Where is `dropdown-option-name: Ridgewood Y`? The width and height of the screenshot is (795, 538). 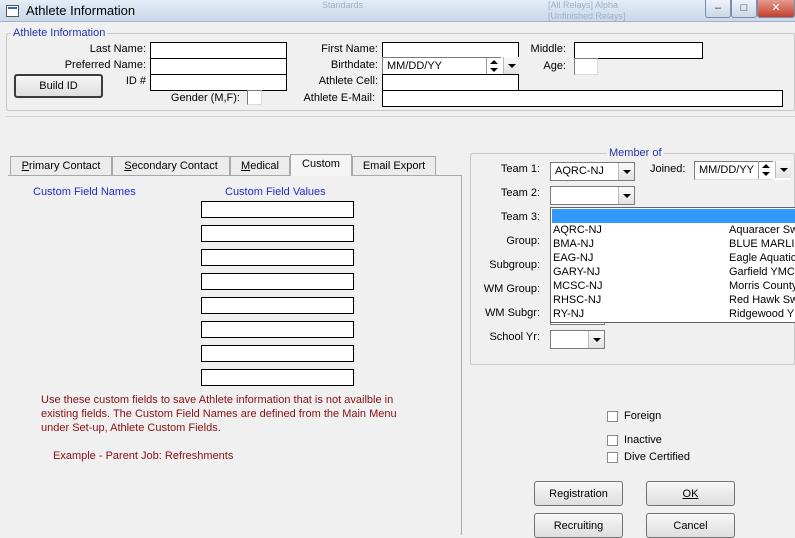 dropdown-option-name: Ridgewood Y is located at coordinates (761, 315).